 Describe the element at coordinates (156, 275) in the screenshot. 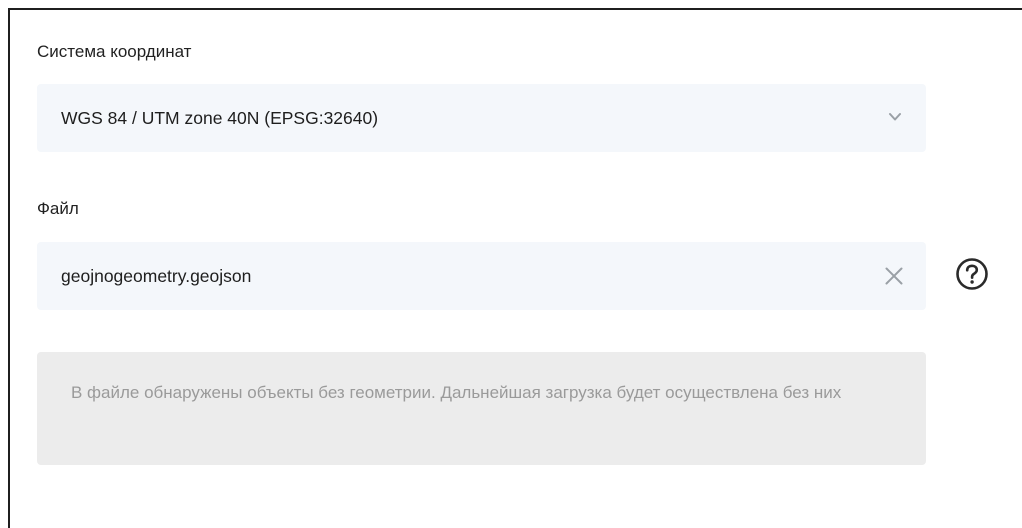

I see `file-name: geojnogeometry.geojson` at that location.